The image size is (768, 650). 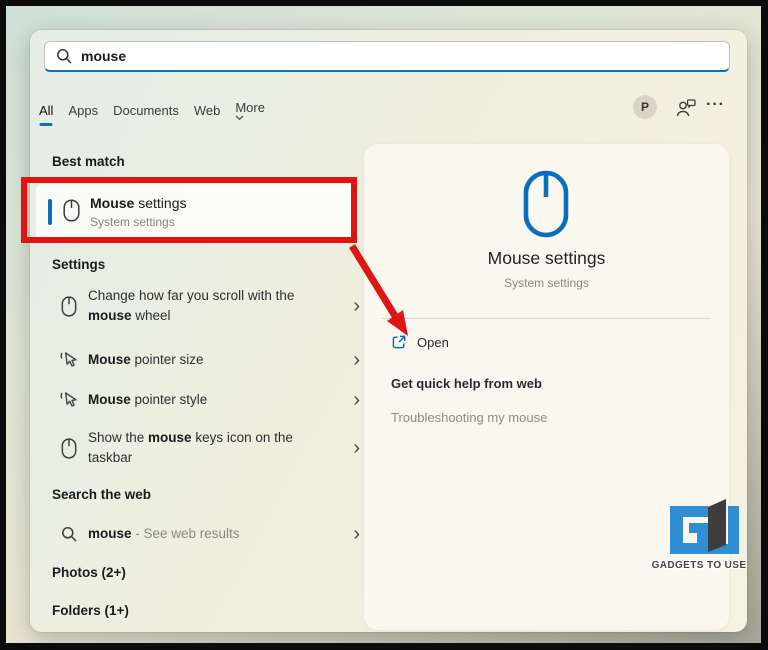 I want to click on feedback-icon, so click(x=686, y=108).